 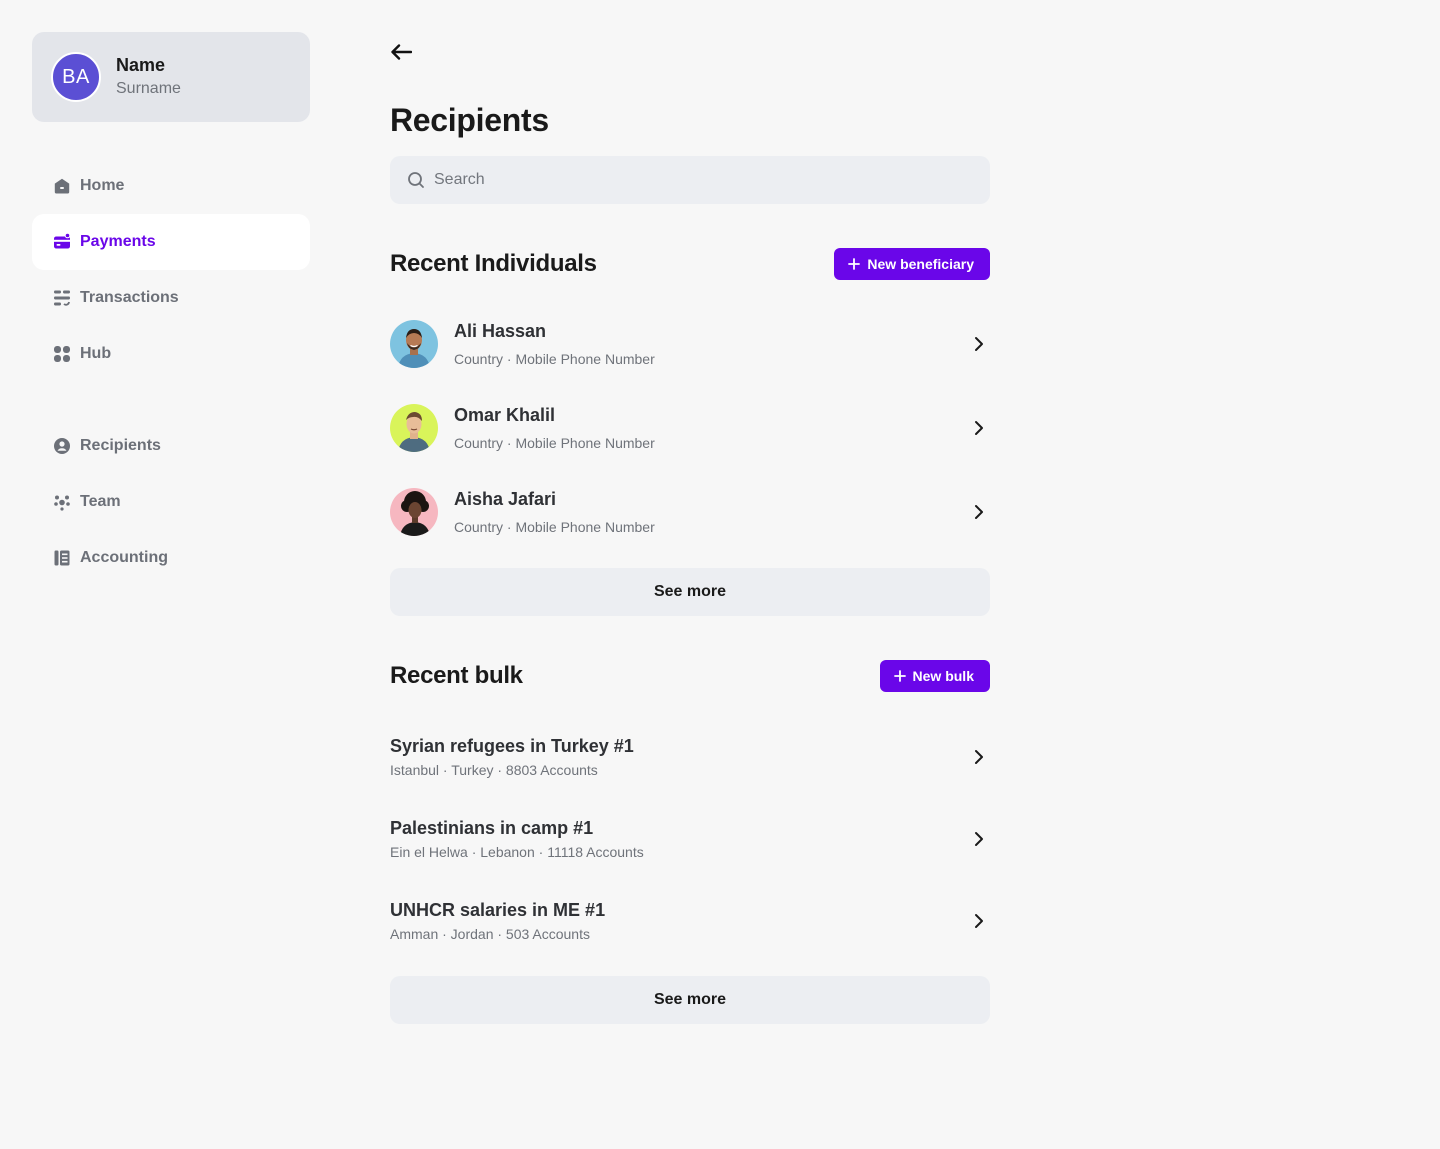 I want to click on recipient-name: Ali Hassan, so click(x=500, y=331).